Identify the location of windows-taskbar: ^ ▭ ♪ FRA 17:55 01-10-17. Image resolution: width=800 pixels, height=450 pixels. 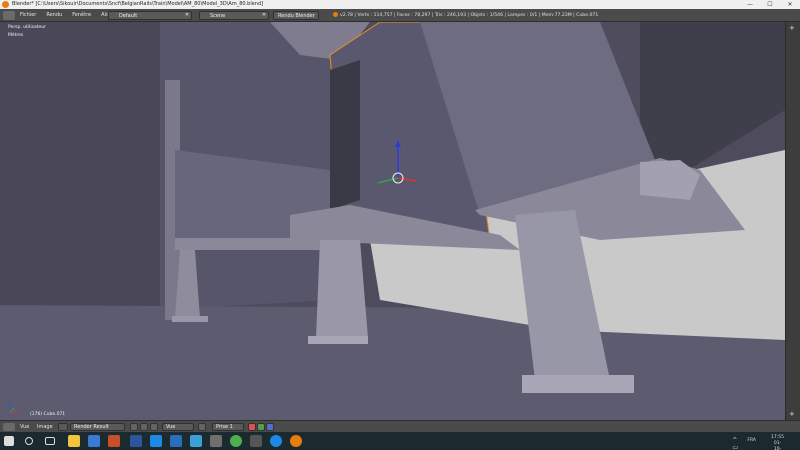
(400, 441).